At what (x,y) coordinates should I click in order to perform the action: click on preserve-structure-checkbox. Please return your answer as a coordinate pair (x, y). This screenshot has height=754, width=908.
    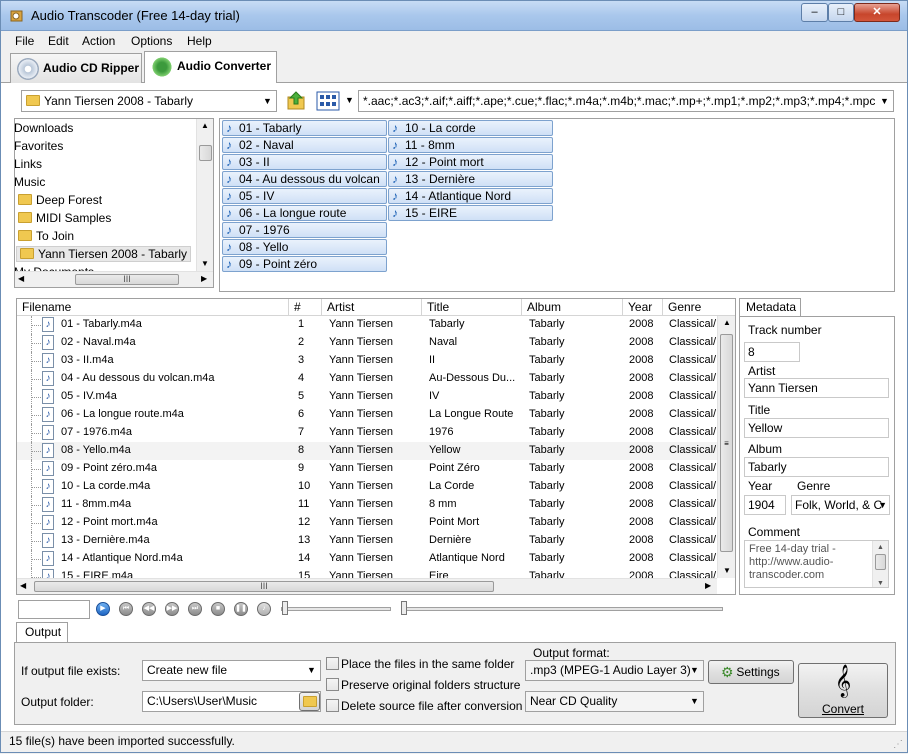
    Looking at the image, I should click on (332, 684).